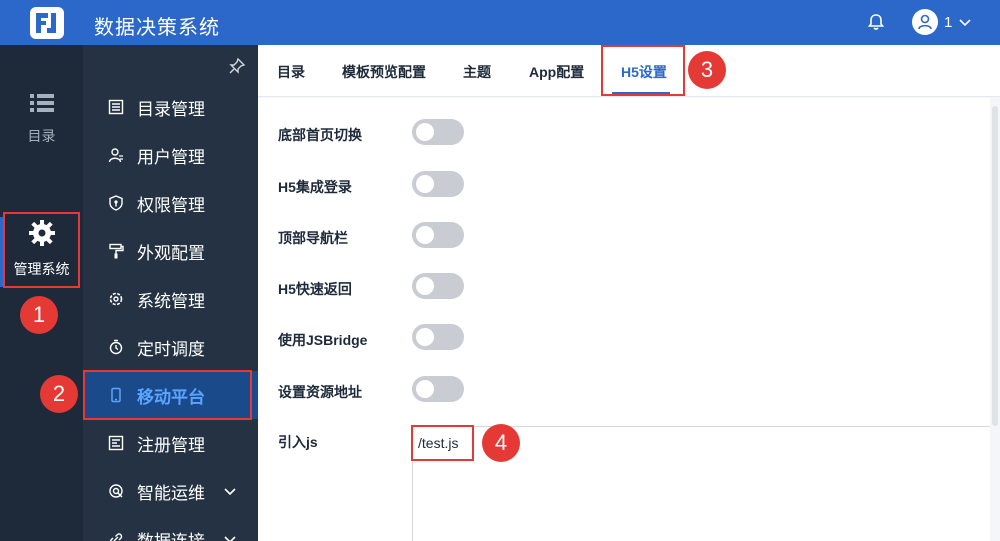 The width and height of the screenshot is (1000, 541). What do you see at coordinates (47, 23) in the screenshot?
I see `app-logo` at bounding box center [47, 23].